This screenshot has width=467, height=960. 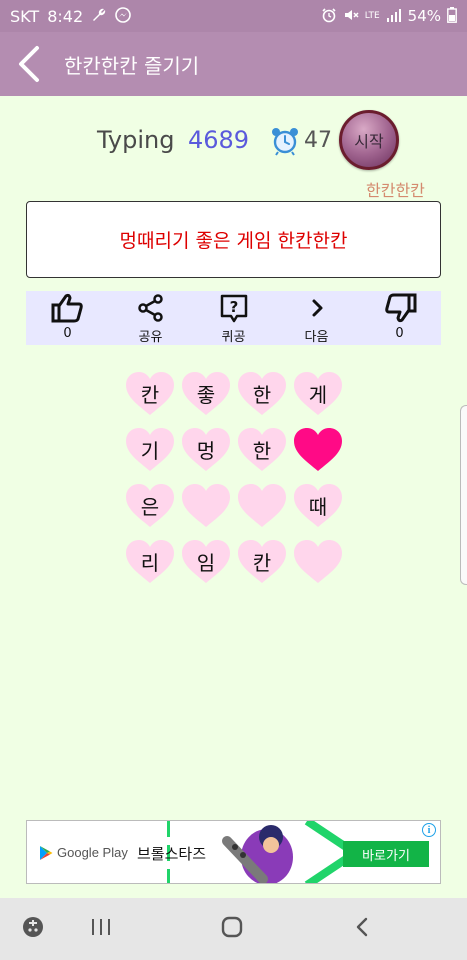 I want to click on wrench-icon, so click(x=99, y=16).